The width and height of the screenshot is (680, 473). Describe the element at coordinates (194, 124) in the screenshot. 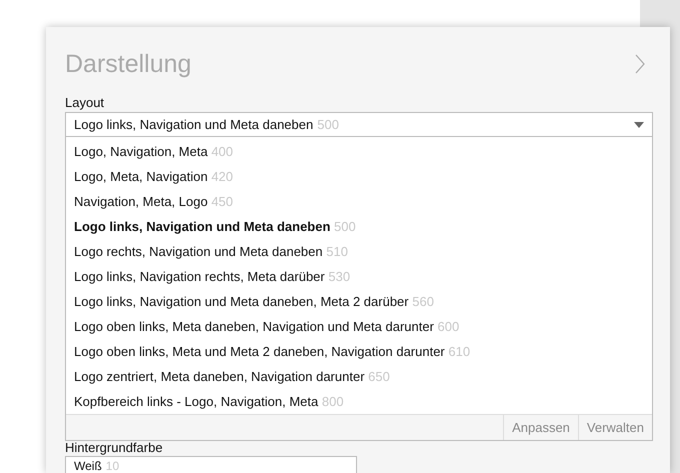

I see `dropdown-value: Logo links, Navigation und Meta daneben` at that location.